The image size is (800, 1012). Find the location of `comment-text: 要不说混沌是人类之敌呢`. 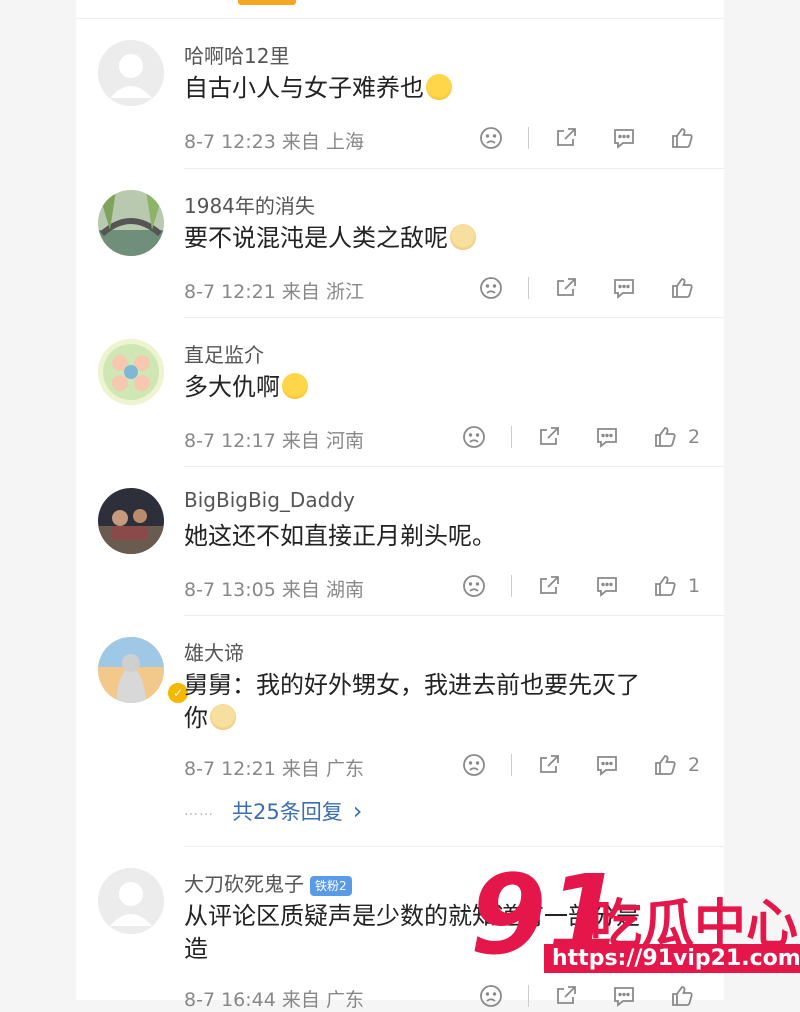

comment-text: 要不说混沌是人类之敌呢 is located at coordinates (439, 238).